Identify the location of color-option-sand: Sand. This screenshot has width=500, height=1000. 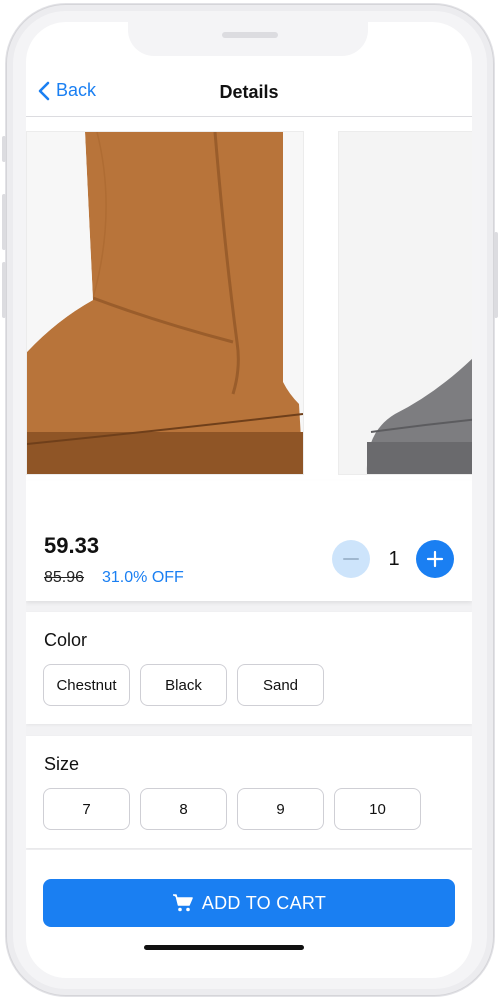
(280, 685).